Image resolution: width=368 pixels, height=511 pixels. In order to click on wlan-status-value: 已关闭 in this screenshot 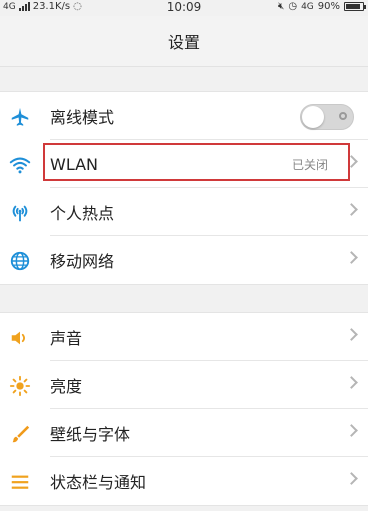, I will do `click(309, 164)`.